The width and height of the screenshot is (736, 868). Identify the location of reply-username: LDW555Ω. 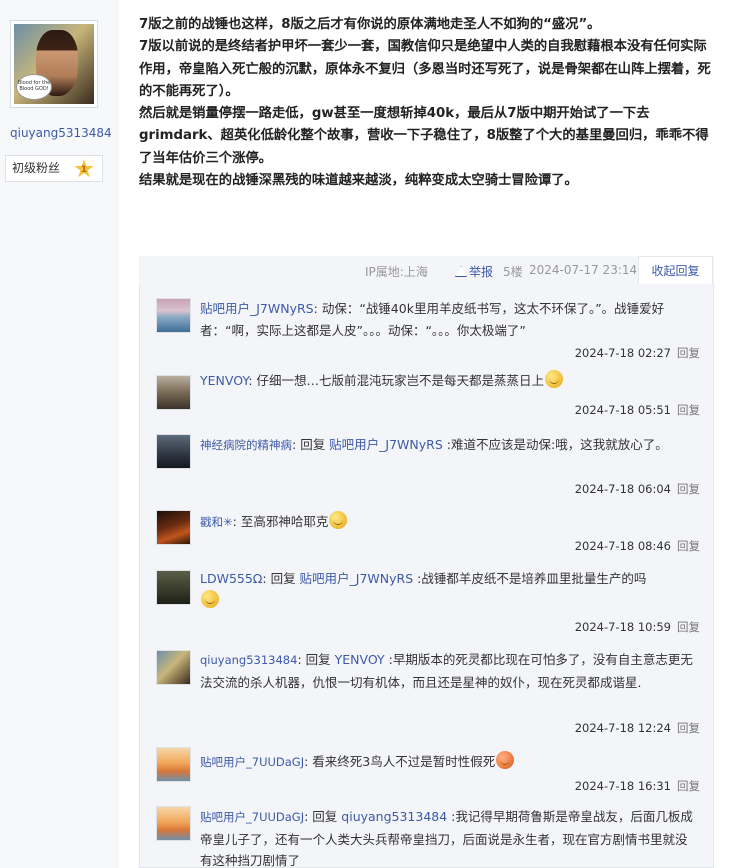
(231, 578).